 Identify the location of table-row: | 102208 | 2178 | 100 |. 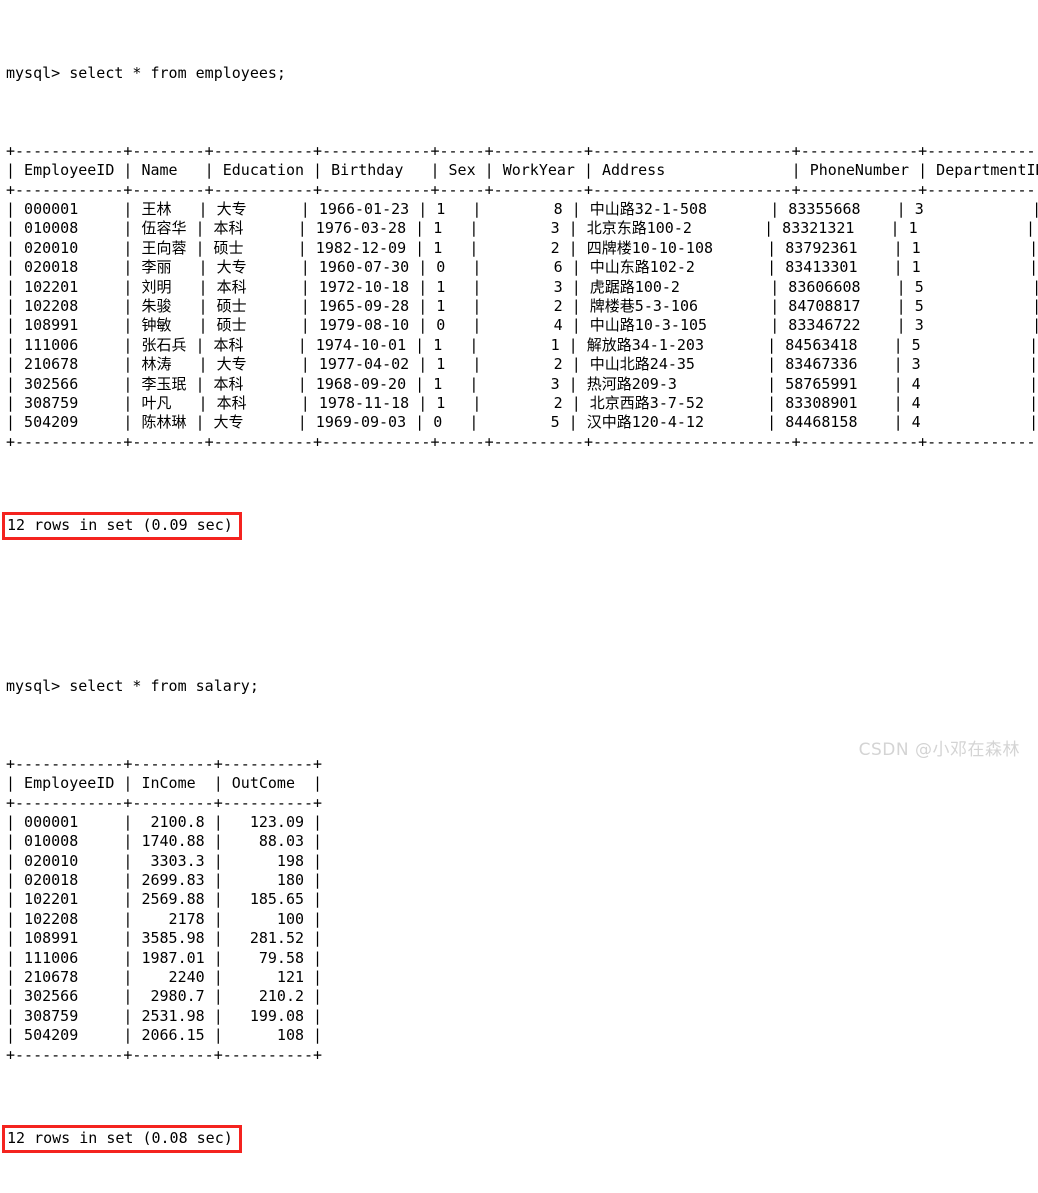
(164, 918).